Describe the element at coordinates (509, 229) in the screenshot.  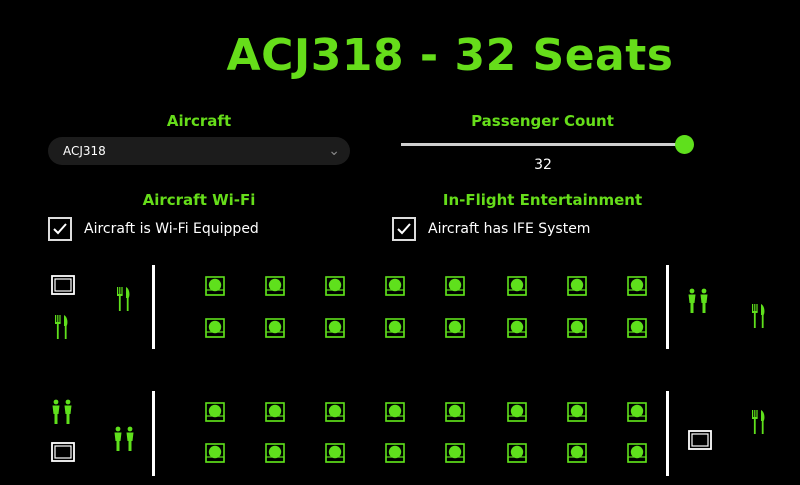
I see `ife-checkbox-label: Aircraft has IFE System` at that location.